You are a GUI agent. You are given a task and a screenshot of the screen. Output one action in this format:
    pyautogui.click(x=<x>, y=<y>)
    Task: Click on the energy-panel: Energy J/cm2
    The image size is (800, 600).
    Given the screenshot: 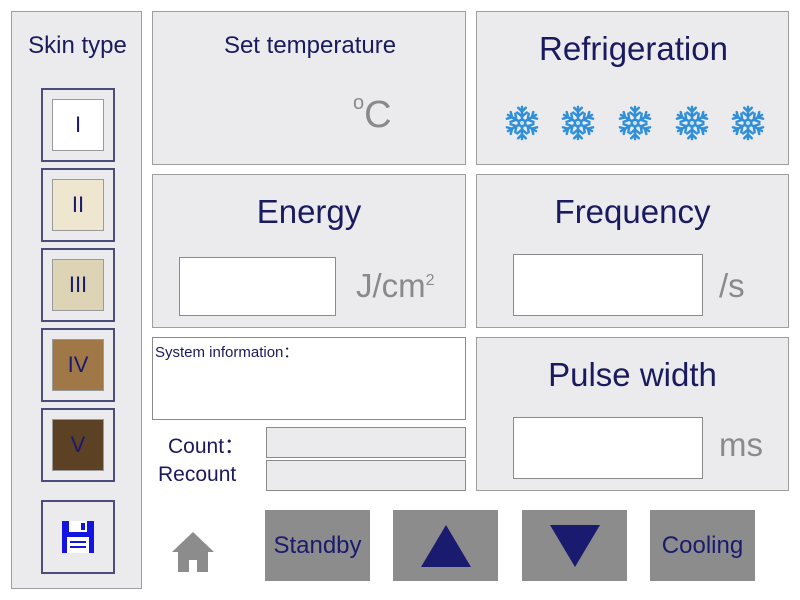 What is the action you would take?
    pyautogui.click(x=309, y=251)
    